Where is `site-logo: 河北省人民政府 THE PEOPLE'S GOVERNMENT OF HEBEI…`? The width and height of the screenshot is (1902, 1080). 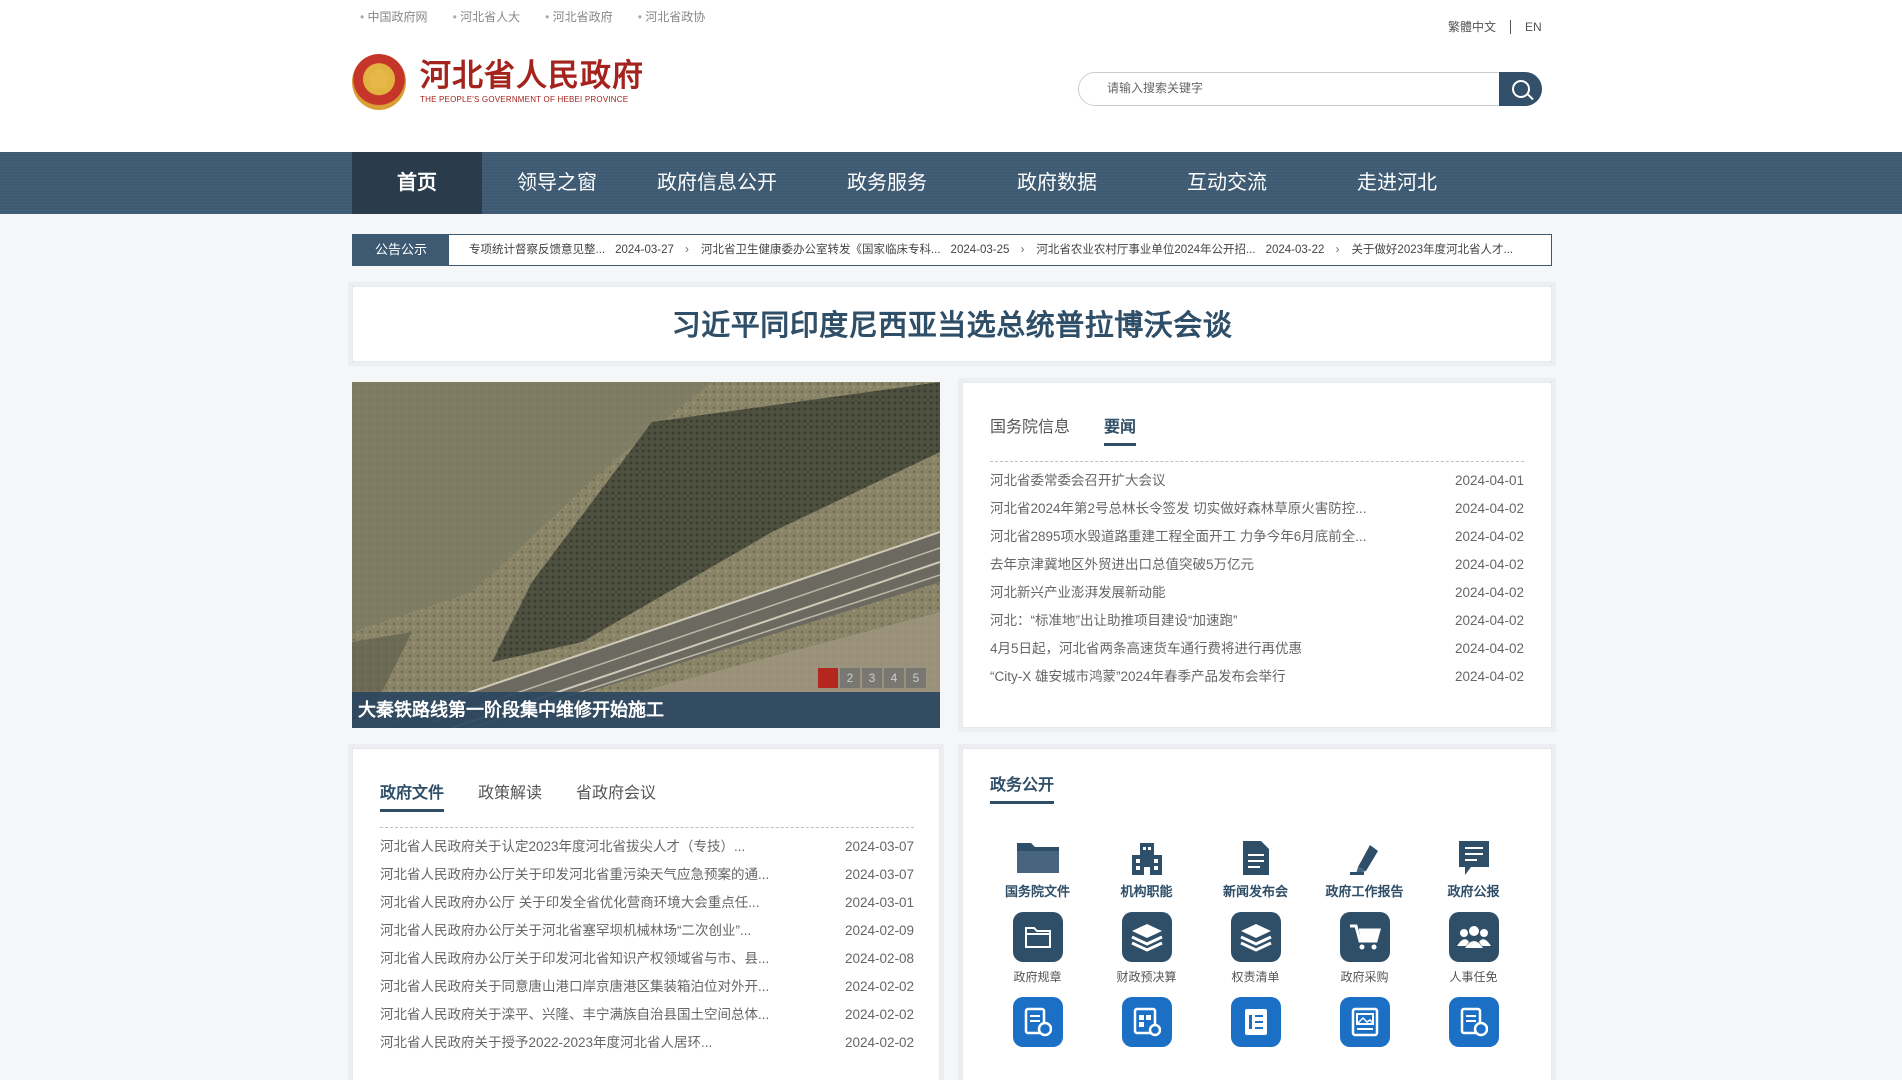
site-logo: 河北省人民政府 THE PEOPLE'S GOVERNMENT OF HEBEI… is located at coordinates (498, 82).